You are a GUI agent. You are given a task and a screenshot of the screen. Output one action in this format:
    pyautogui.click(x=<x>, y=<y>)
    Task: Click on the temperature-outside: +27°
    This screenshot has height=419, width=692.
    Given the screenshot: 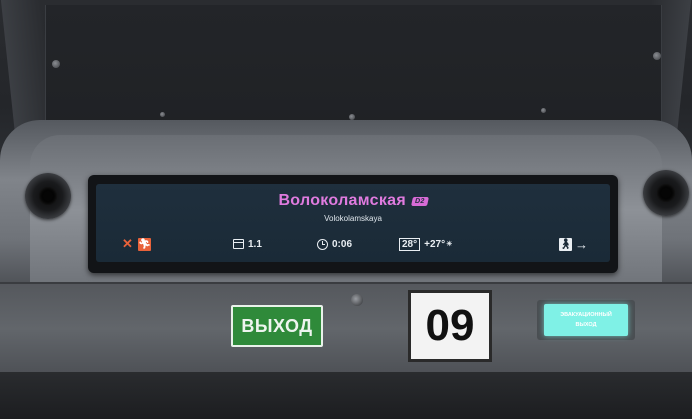 What is the action you would take?
    pyautogui.click(x=435, y=244)
    